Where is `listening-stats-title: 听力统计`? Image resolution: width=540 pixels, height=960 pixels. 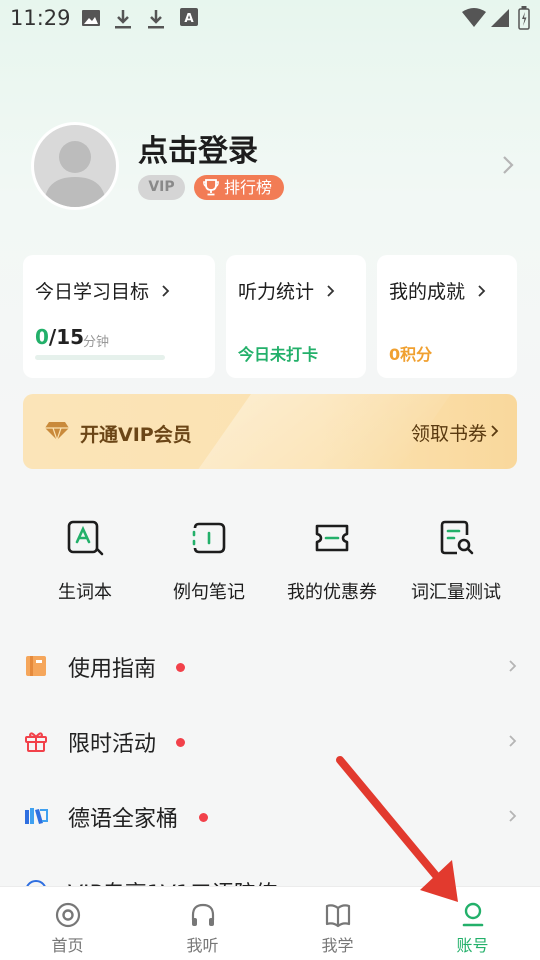
listening-stats-title: 听力统计 is located at coordinates (287, 290).